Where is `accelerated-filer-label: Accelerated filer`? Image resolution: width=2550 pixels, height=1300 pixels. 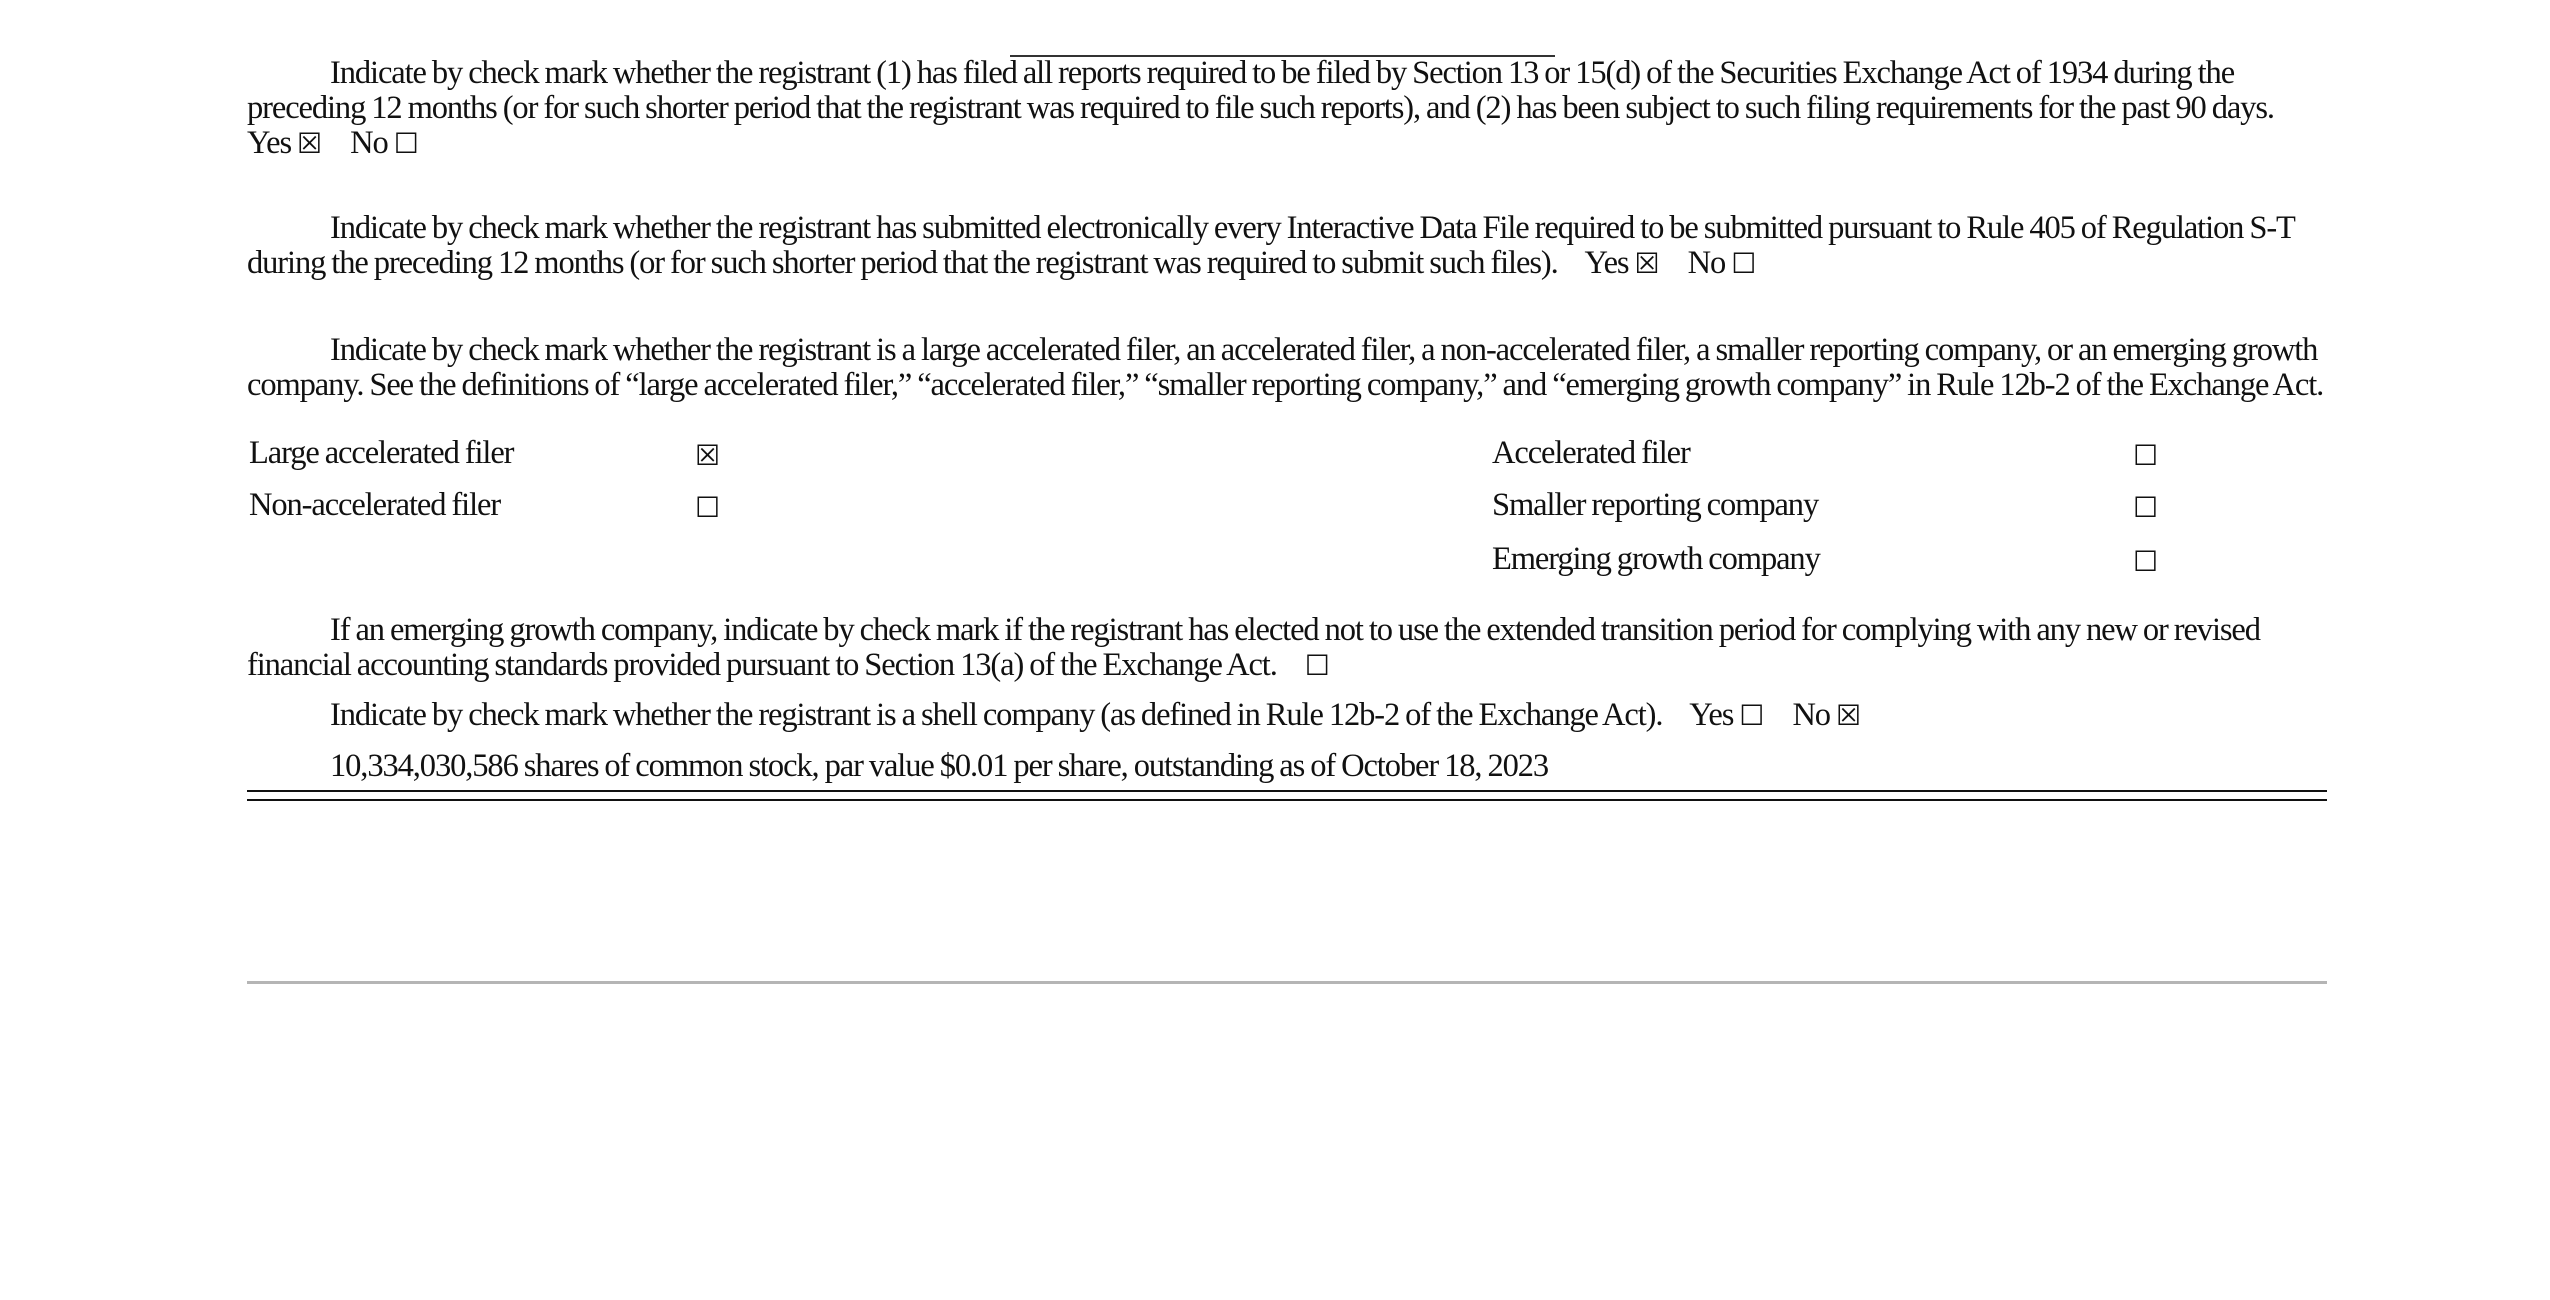 accelerated-filer-label: Accelerated filer is located at coordinates (1591, 453).